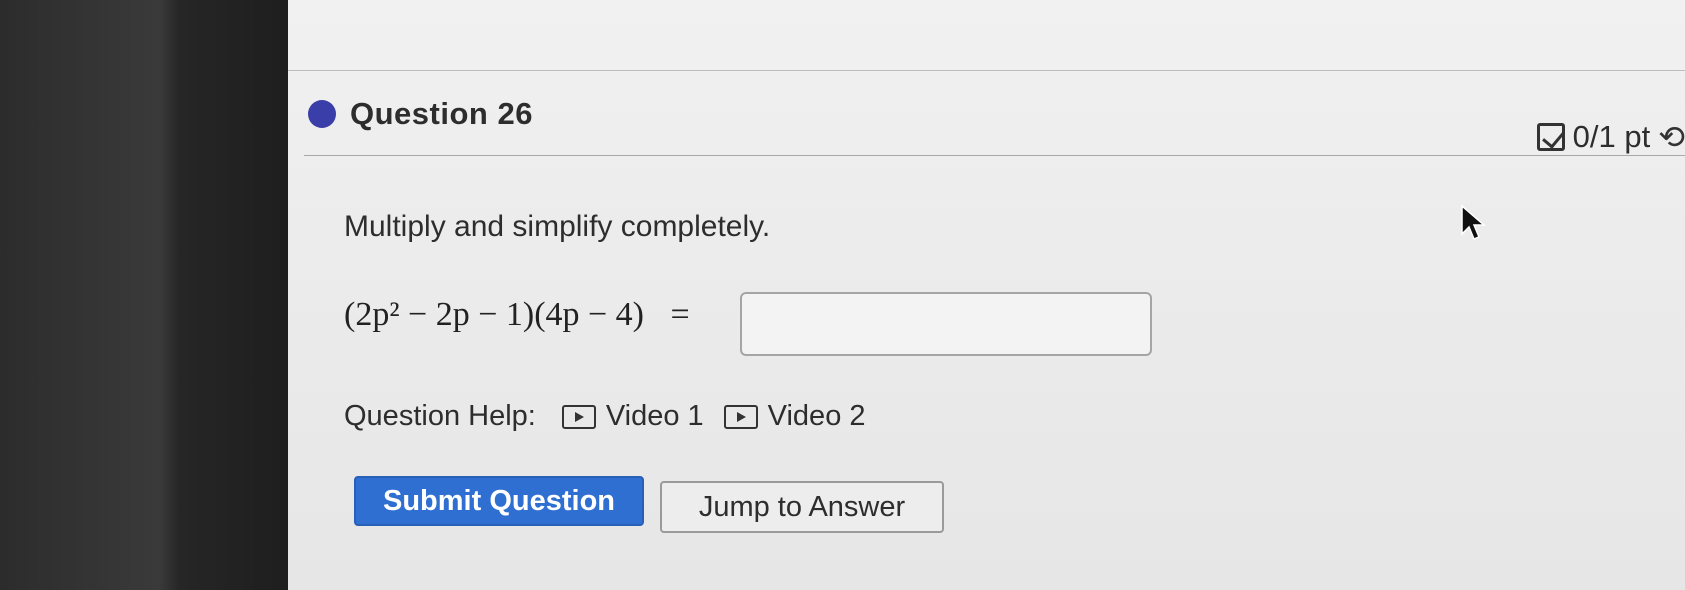  Describe the element at coordinates (680, 314) in the screenshot. I see `equals-sign: =` at that location.